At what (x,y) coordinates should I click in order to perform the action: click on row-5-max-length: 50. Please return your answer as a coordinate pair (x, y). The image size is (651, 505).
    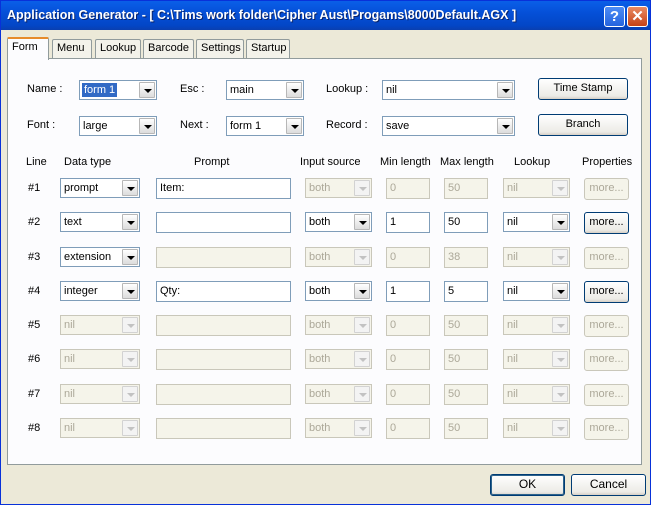
    Looking at the image, I should click on (454, 325).